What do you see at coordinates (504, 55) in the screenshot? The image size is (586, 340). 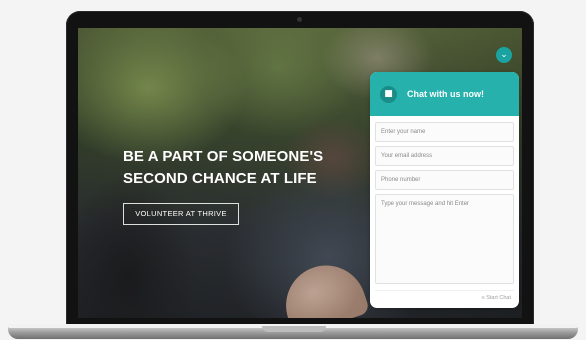 I see `chevron-down-icon: ⌄` at bounding box center [504, 55].